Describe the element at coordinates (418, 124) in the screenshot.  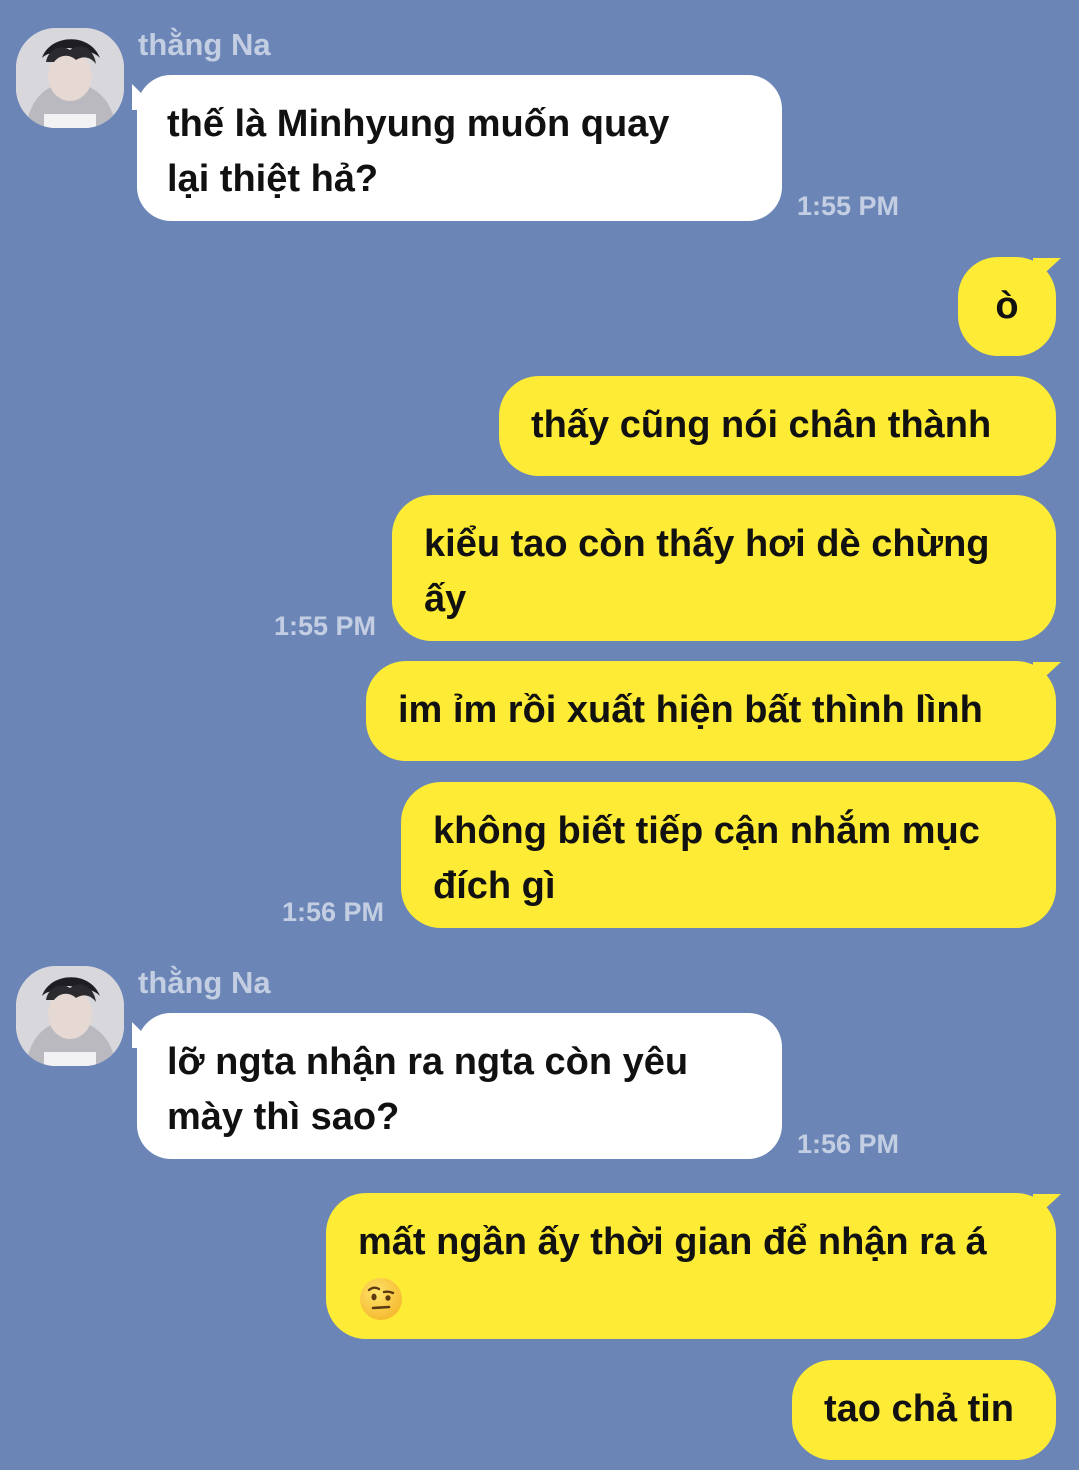
I see `message-text-line: thế là Minhyung muốn quay` at that location.